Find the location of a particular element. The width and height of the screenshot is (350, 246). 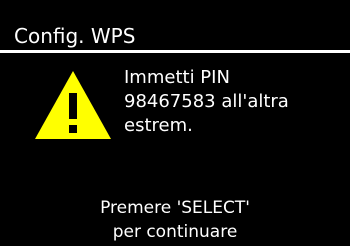

prompt-line: Premere 'SELECT' is located at coordinates (175, 208).